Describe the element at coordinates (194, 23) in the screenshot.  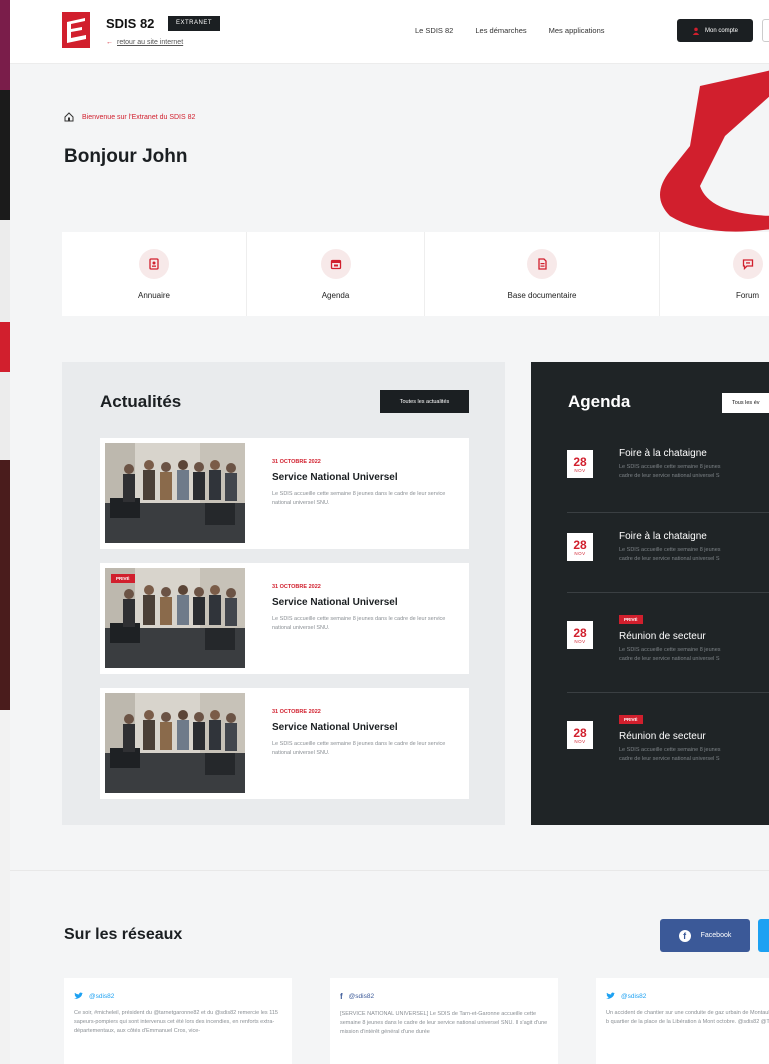
I see `extranet-badge: EXTRANET` at that location.